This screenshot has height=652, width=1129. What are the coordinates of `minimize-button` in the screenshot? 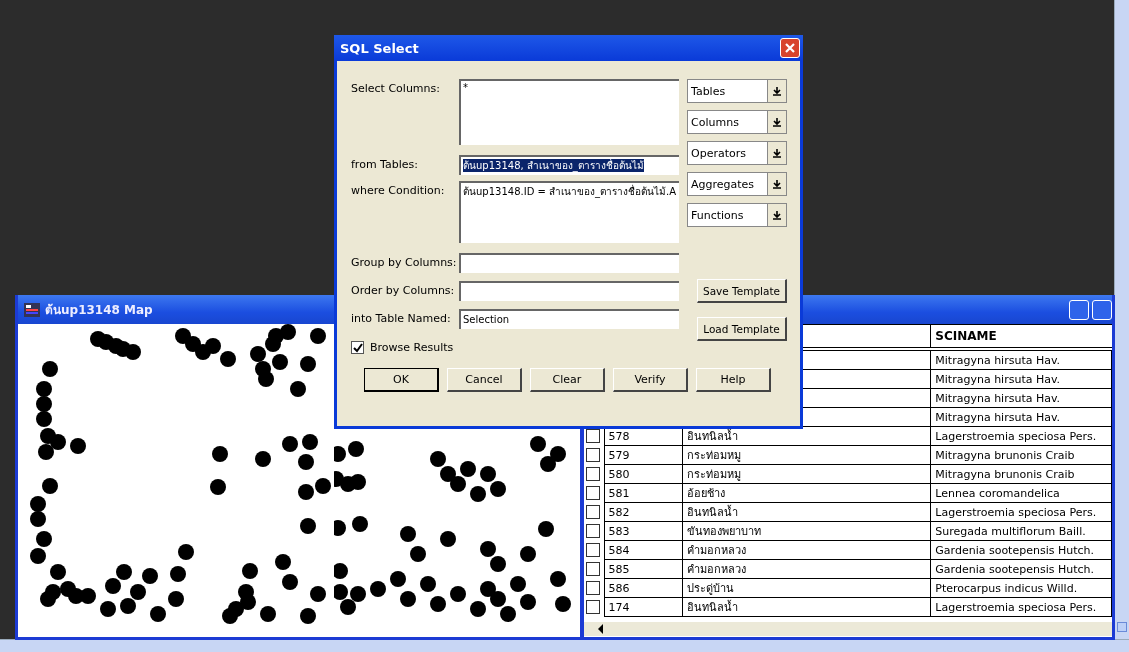 It's located at (1079, 309).